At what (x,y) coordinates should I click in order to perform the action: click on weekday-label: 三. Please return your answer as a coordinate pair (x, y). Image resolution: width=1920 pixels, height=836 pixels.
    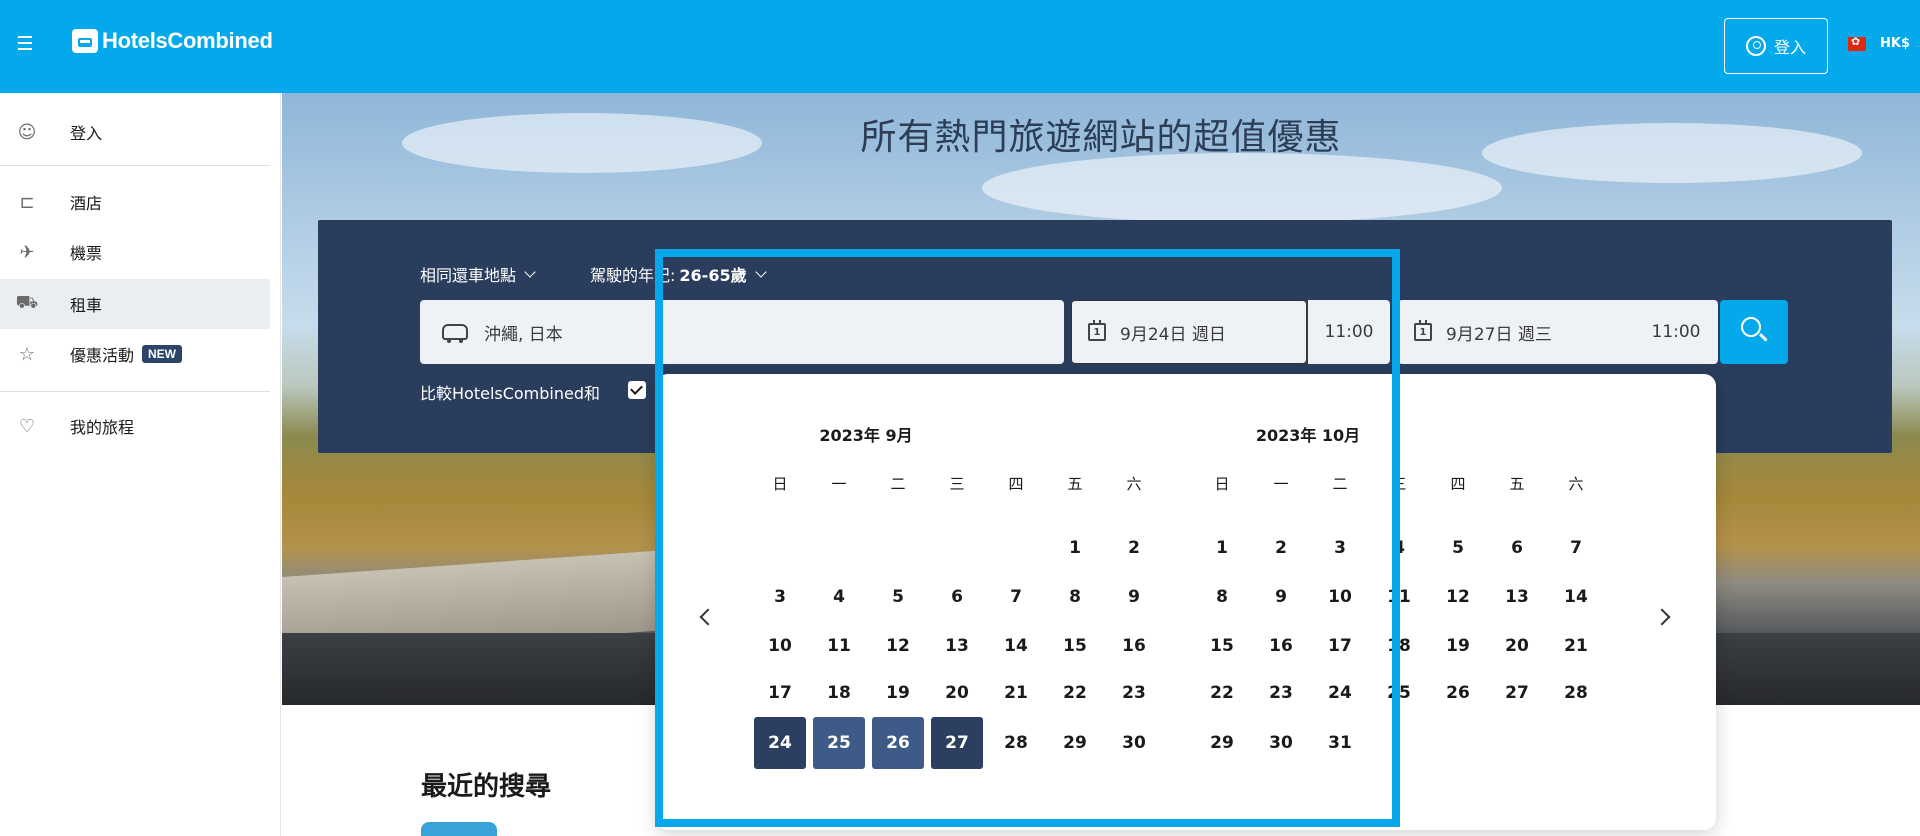
    Looking at the image, I should click on (957, 484).